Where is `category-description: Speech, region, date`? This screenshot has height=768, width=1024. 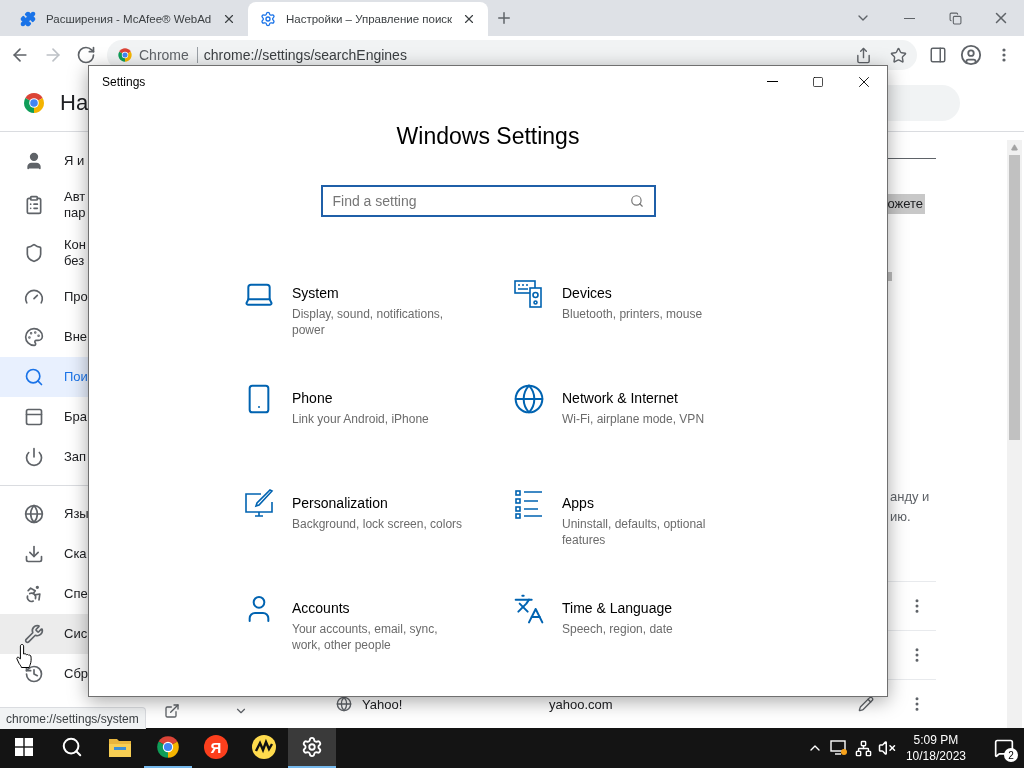
category-description: Speech, region, date is located at coordinates (618, 629).